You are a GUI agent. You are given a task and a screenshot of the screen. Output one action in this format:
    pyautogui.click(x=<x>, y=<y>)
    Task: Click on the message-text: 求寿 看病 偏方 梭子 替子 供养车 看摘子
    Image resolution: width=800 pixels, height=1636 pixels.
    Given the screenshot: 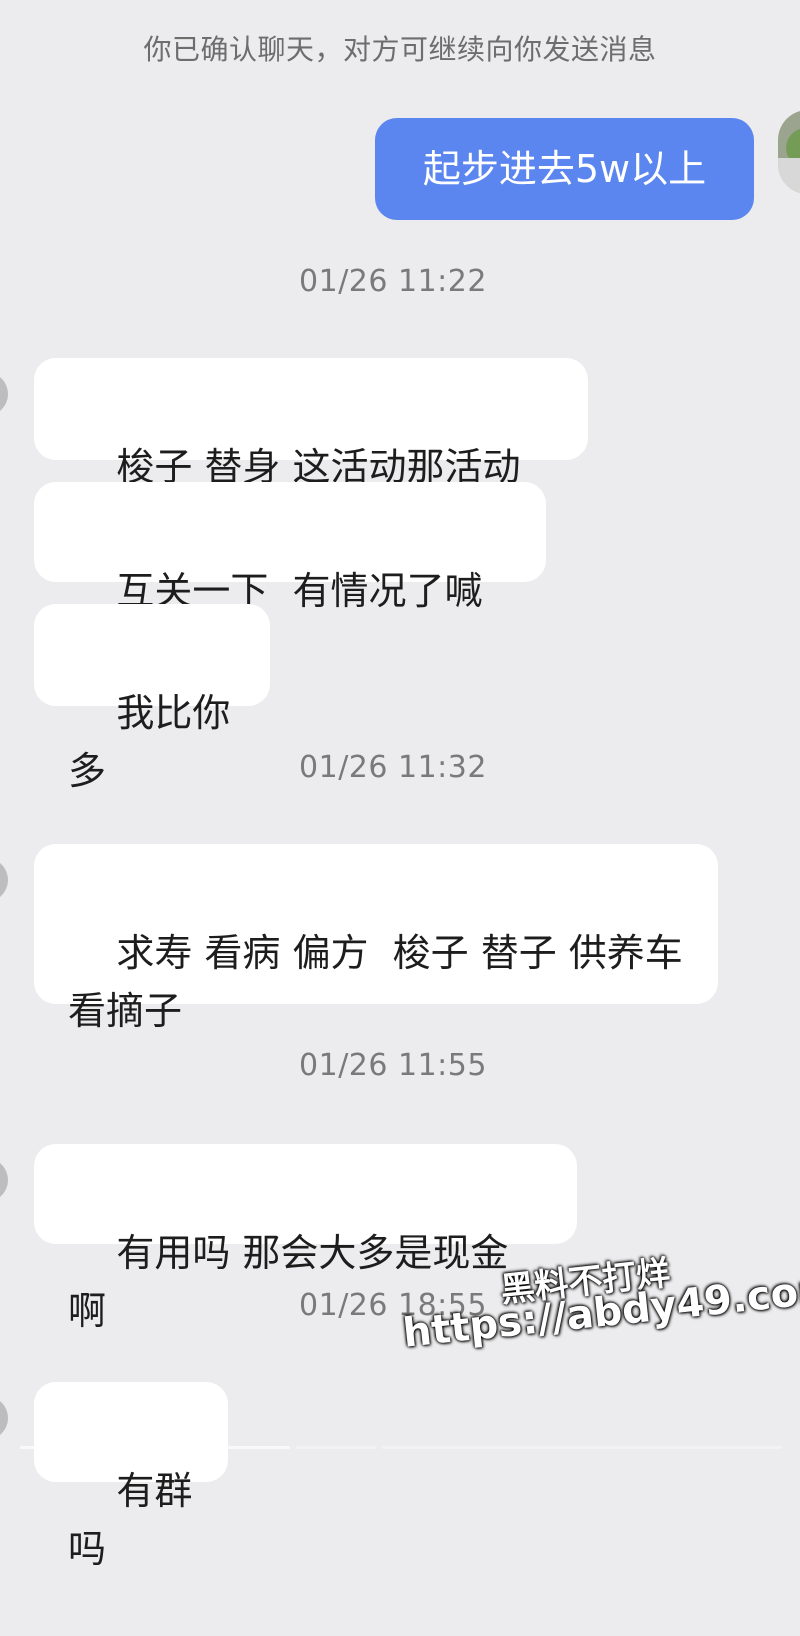 What is the action you would take?
    pyautogui.click(x=375, y=982)
    